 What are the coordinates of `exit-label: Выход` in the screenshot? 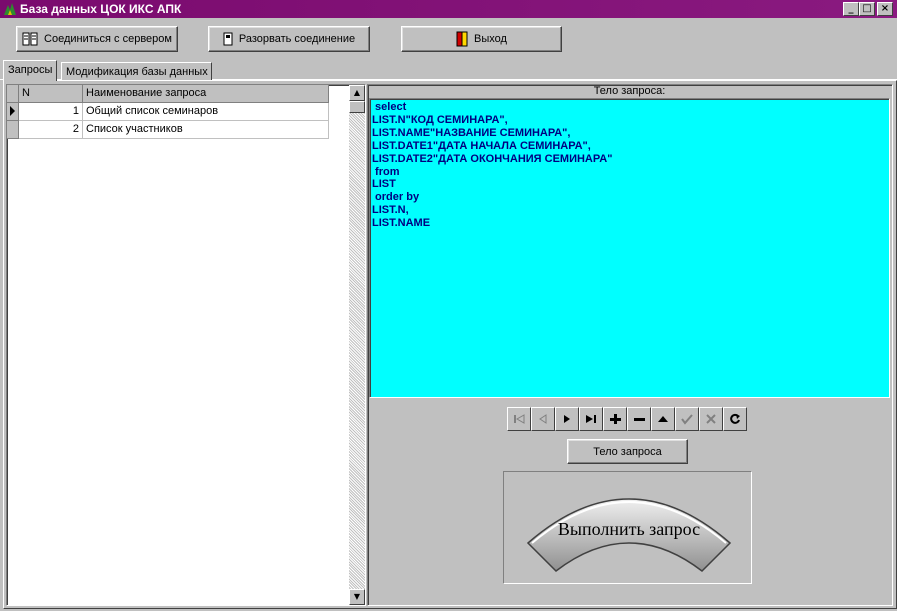 It's located at (490, 39).